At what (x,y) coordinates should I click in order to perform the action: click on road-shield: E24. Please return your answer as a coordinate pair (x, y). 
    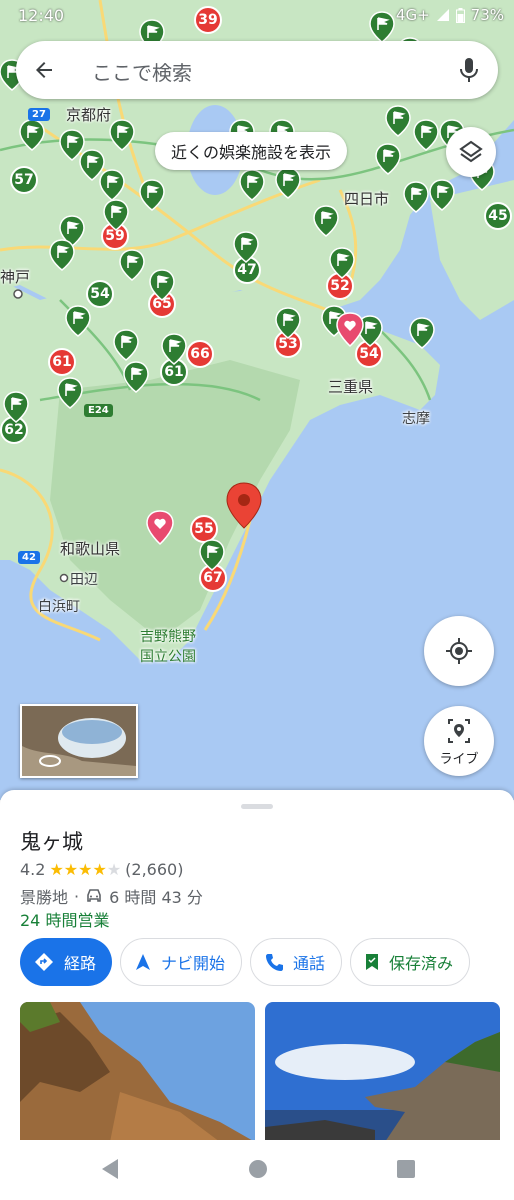
    Looking at the image, I should click on (98, 410).